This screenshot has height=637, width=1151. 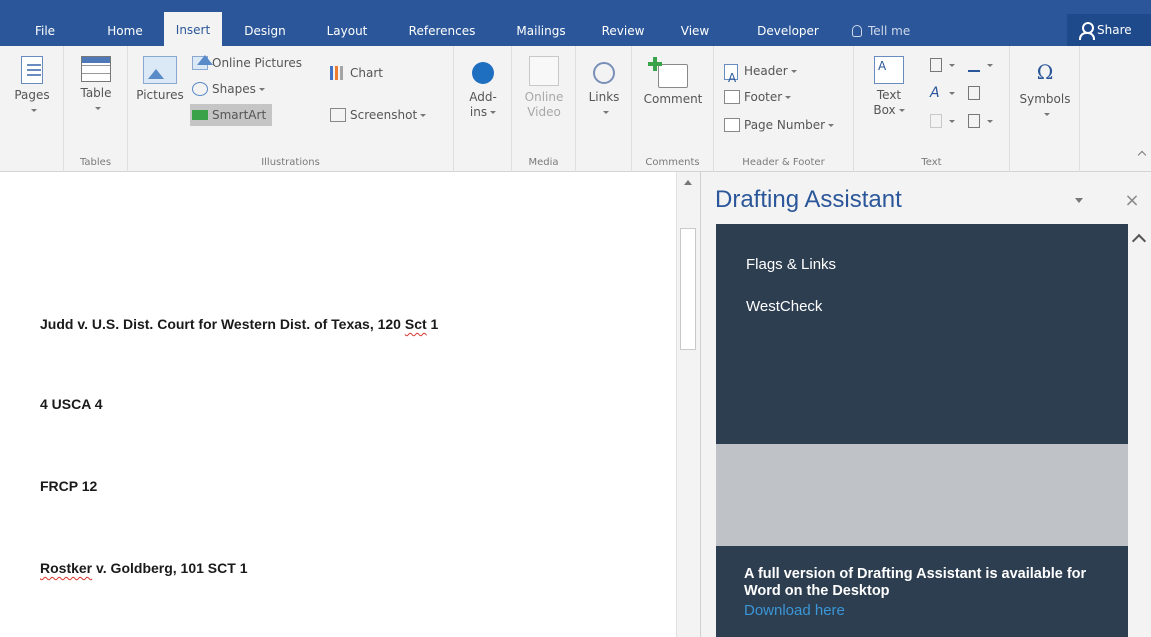 I want to click on smartart-label: SmartArt, so click(x=239, y=115).